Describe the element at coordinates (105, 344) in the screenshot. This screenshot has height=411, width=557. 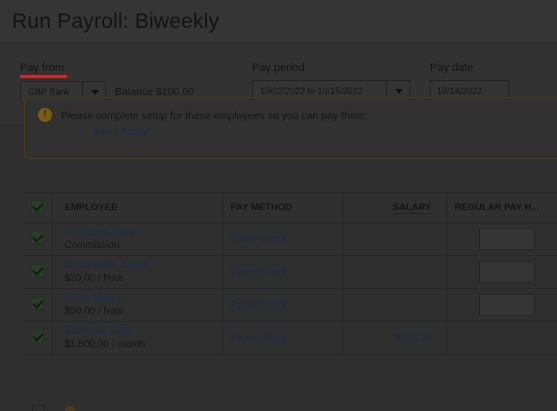
I see `employee-rate: $1,500.00 / month` at that location.